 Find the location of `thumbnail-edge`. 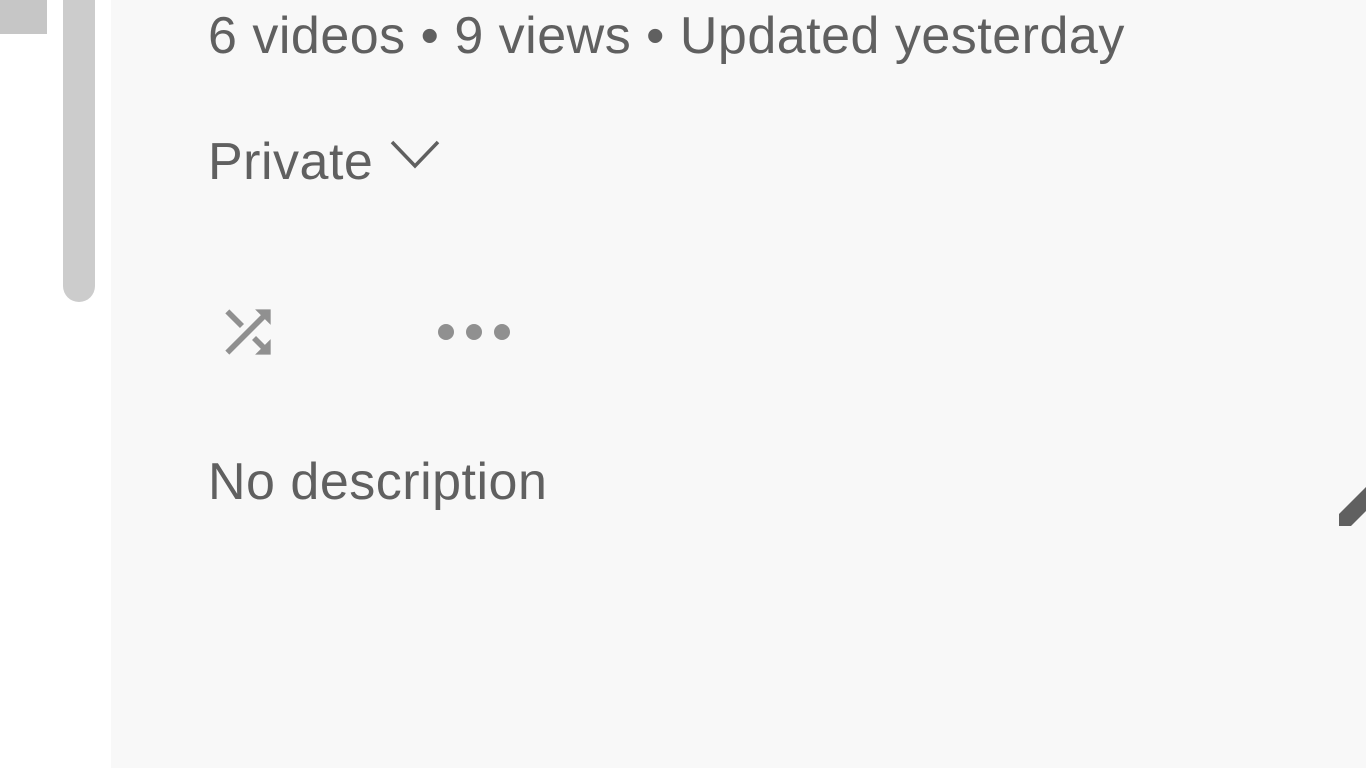

thumbnail-edge is located at coordinates (23, 17).